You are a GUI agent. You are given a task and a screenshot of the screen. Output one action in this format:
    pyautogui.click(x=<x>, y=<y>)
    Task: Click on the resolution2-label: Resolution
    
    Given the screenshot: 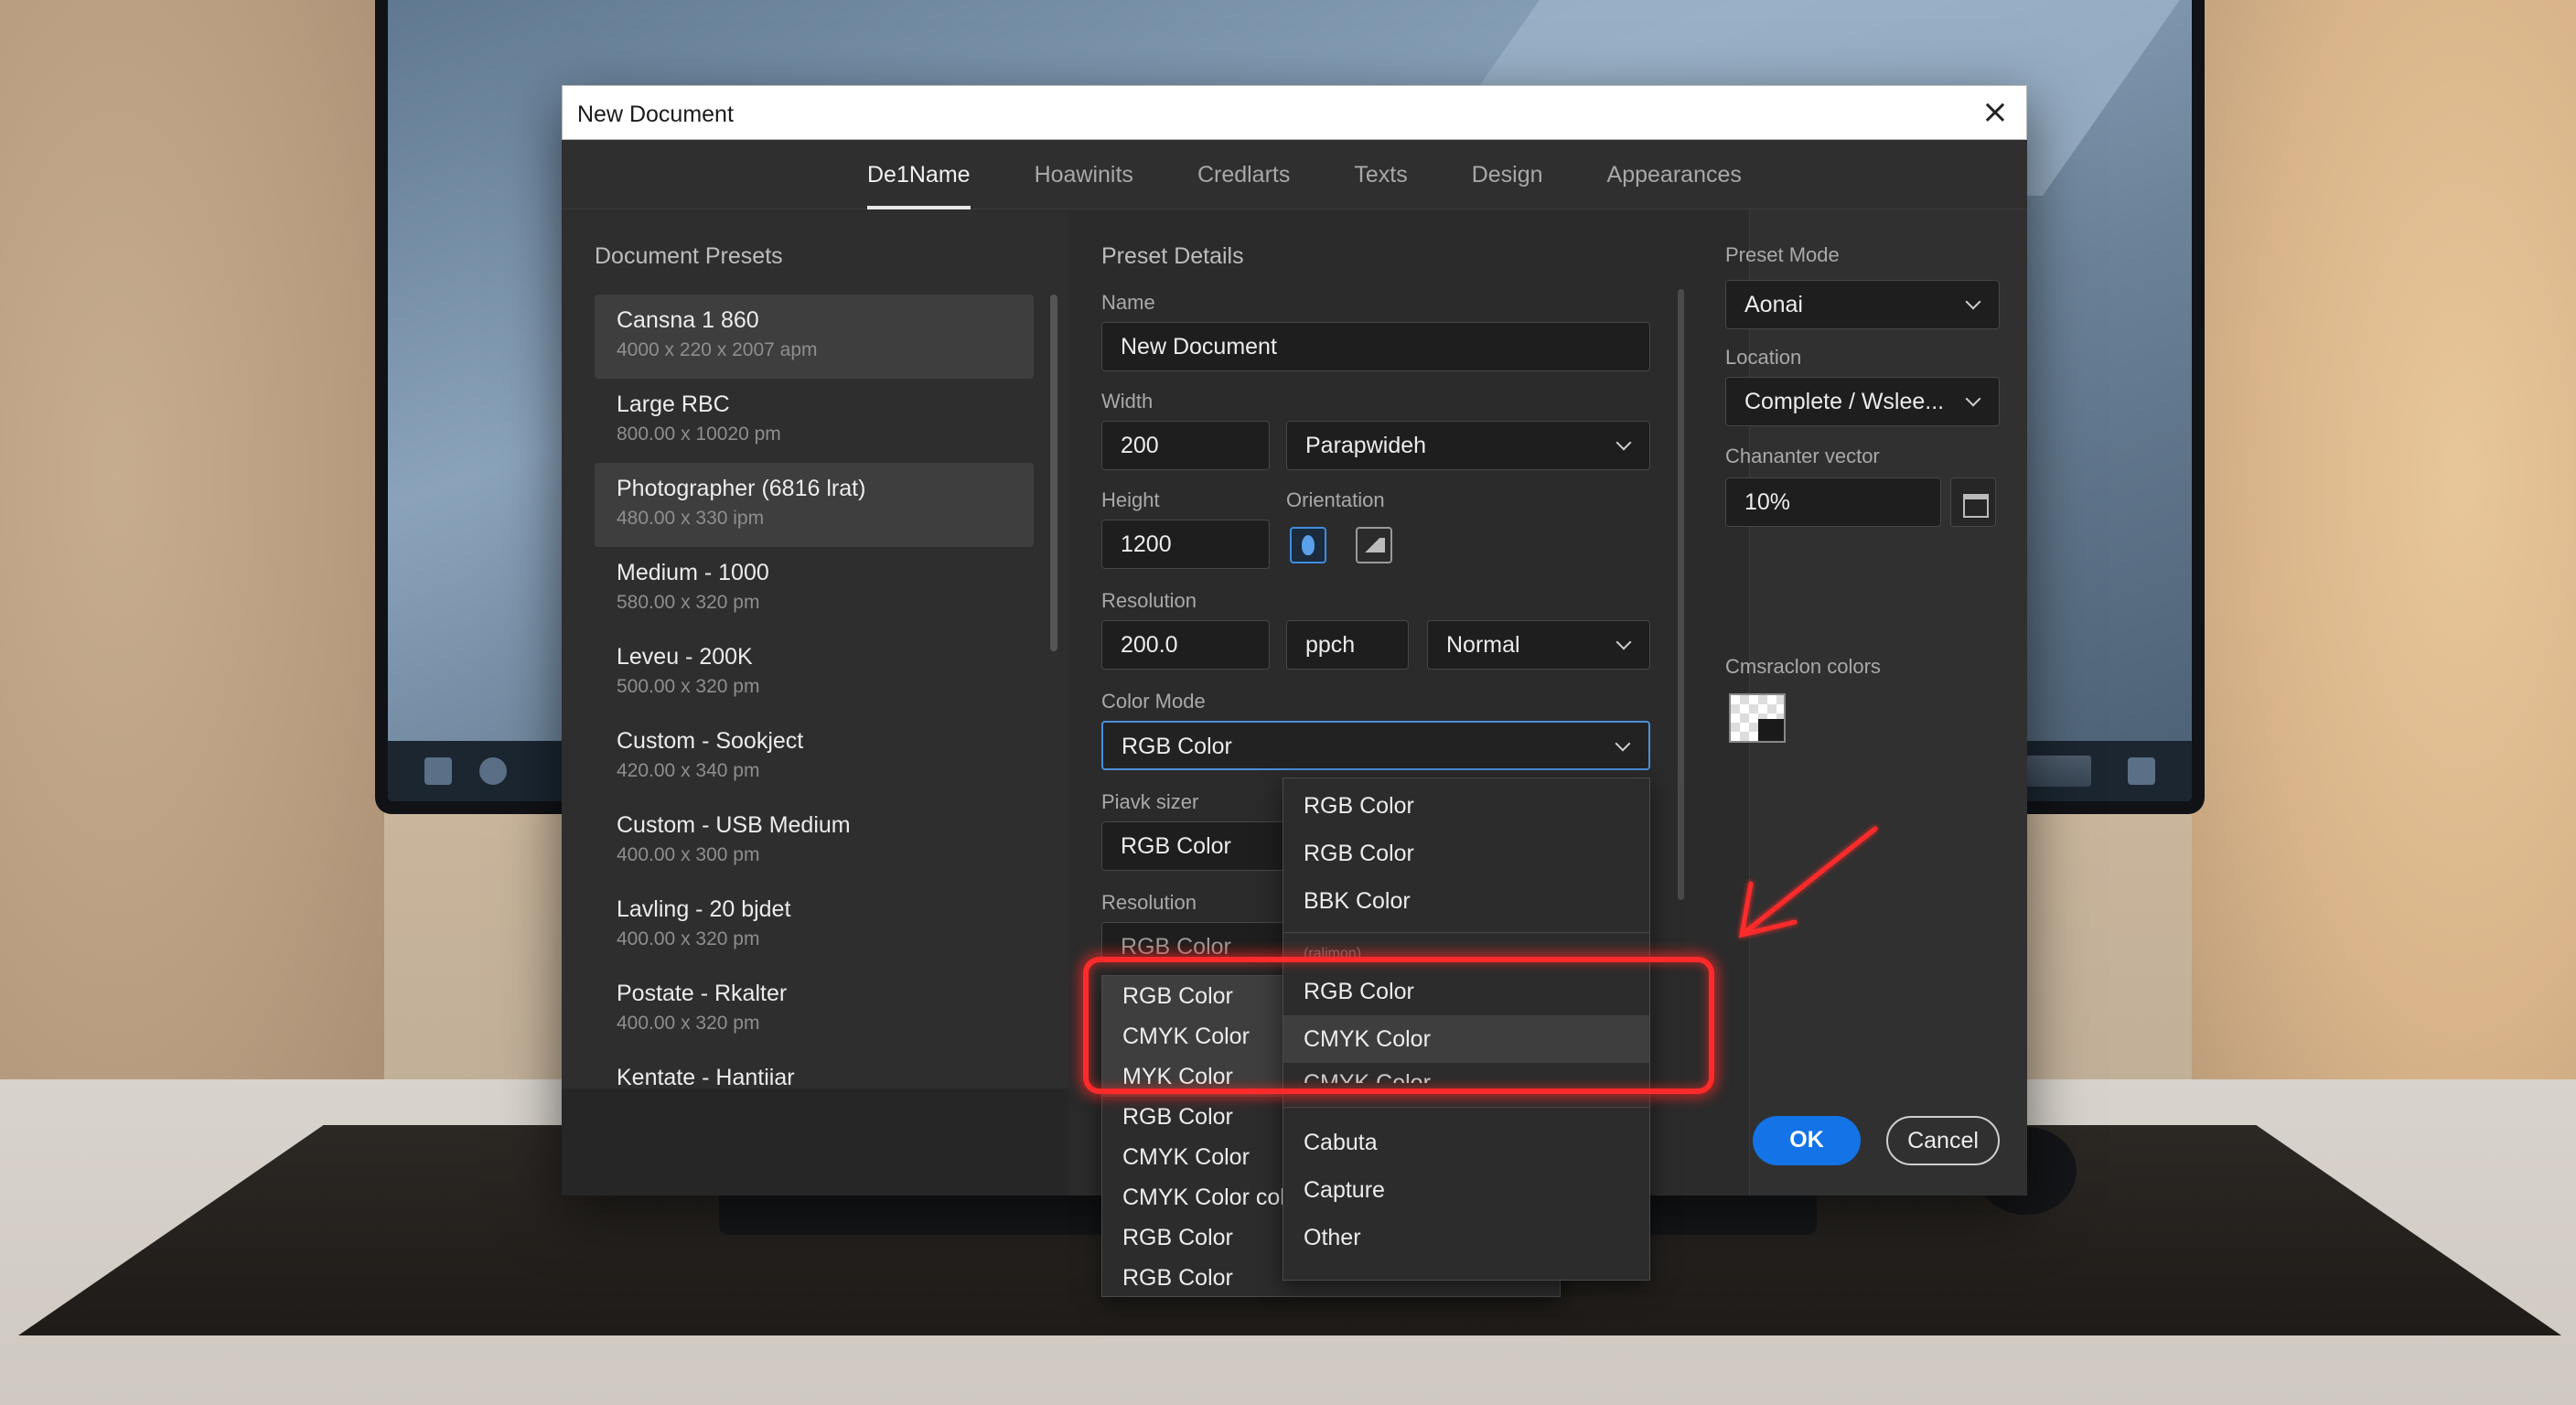 What is the action you would take?
    pyautogui.click(x=1149, y=902)
    